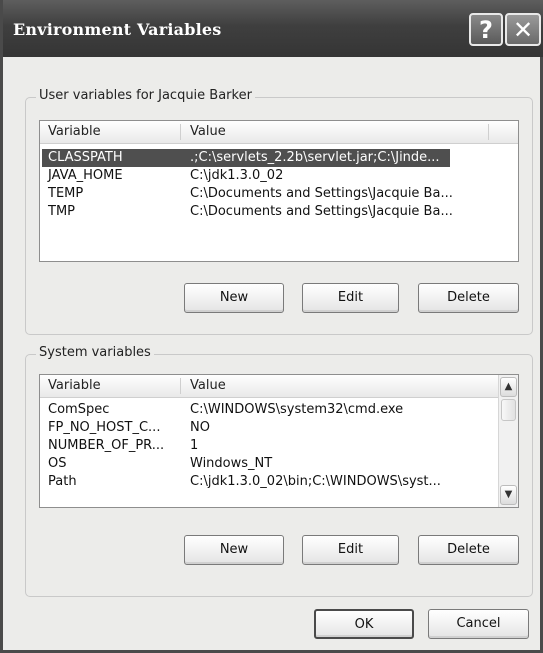 This screenshot has width=543, height=653. What do you see at coordinates (66, 193) in the screenshot?
I see `variable-name: TEMP` at bounding box center [66, 193].